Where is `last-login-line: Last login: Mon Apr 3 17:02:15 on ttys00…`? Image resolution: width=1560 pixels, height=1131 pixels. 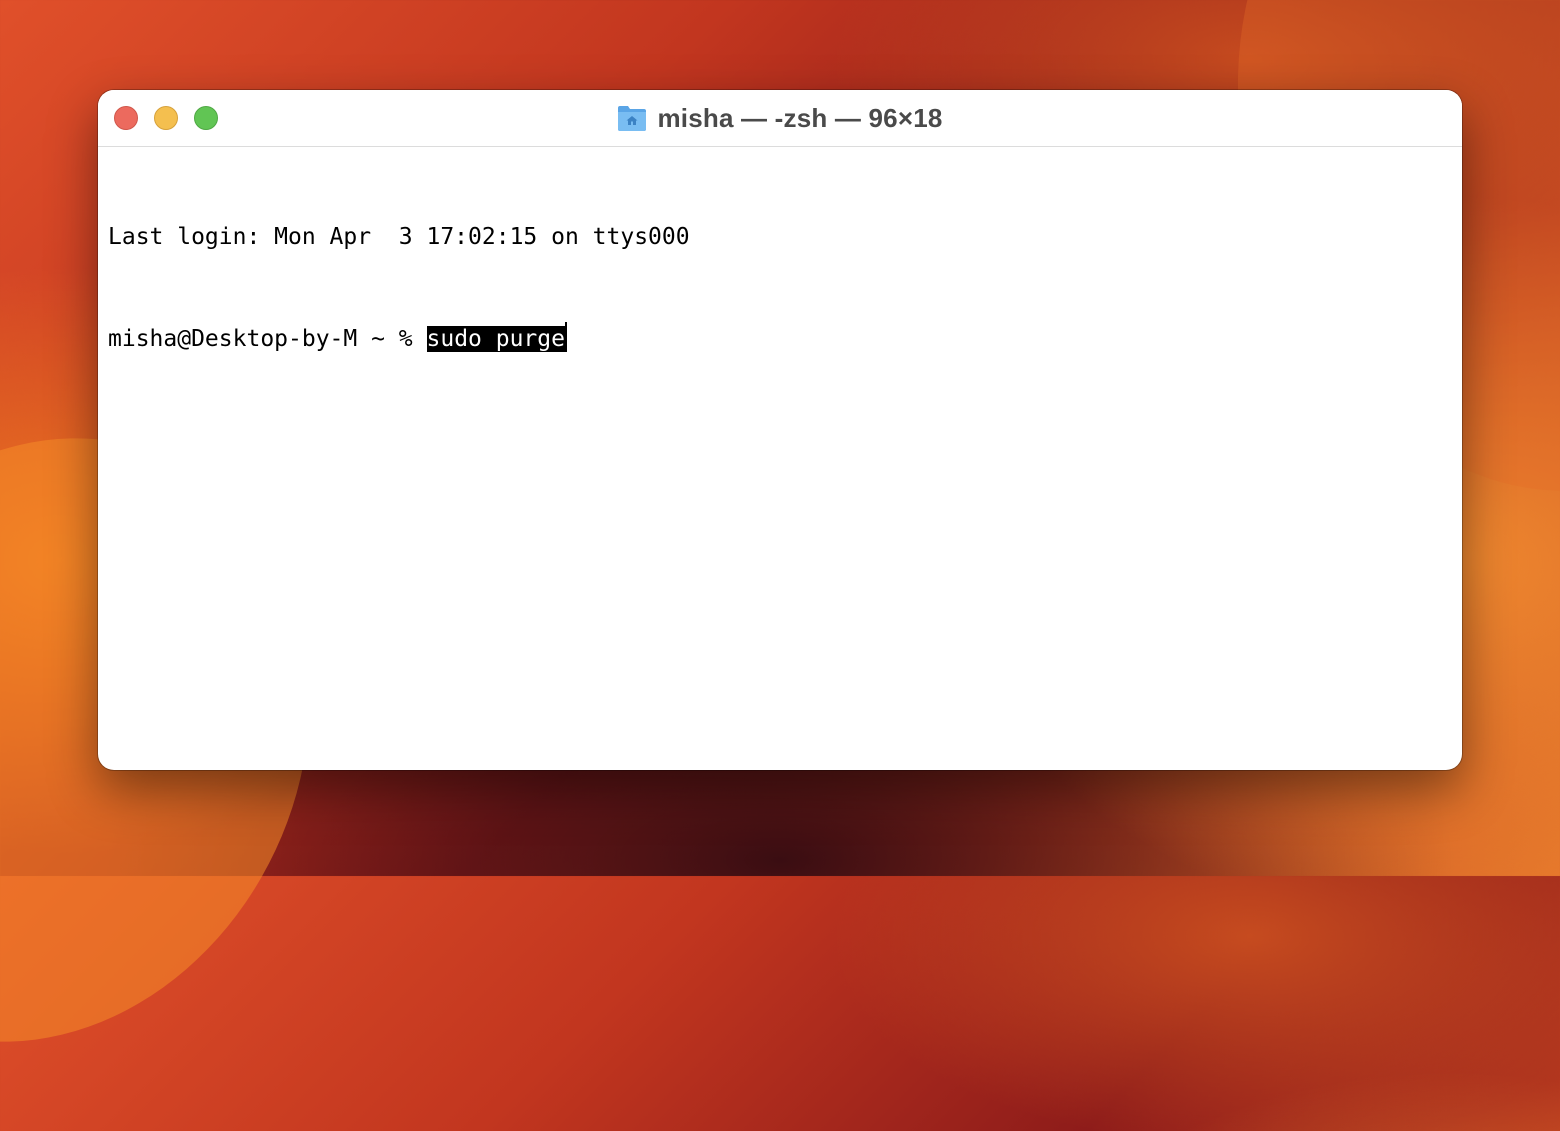
last-login-line: Last login: Mon Apr 3 17:02:15 on ttys00… is located at coordinates (399, 237).